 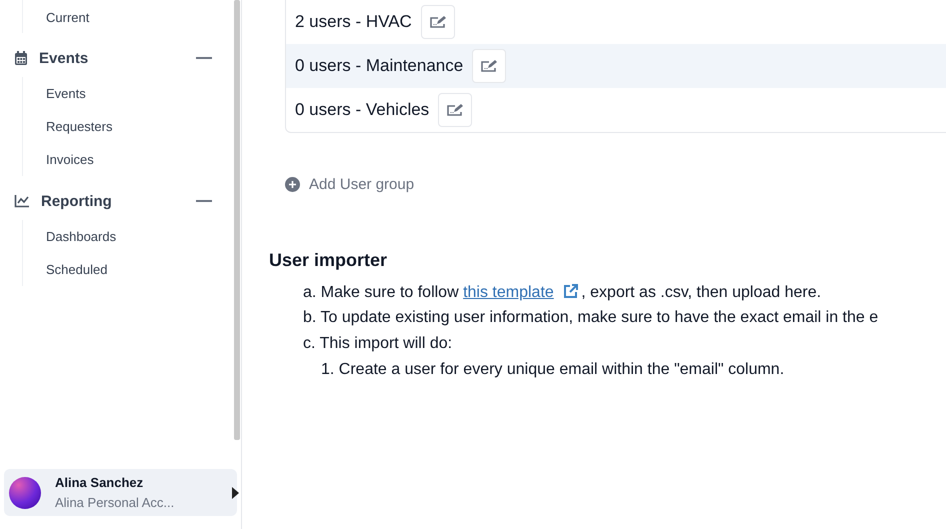 I want to click on caret-icon, so click(x=235, y=493).